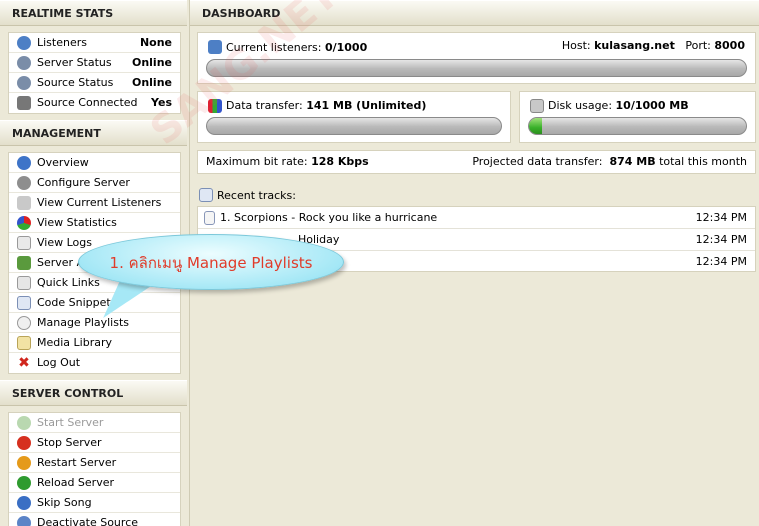  What do you see at coordinates (703, 161) in the screenshot?
I see `projected-suffix: total this month` at bounding box center [703, 161].